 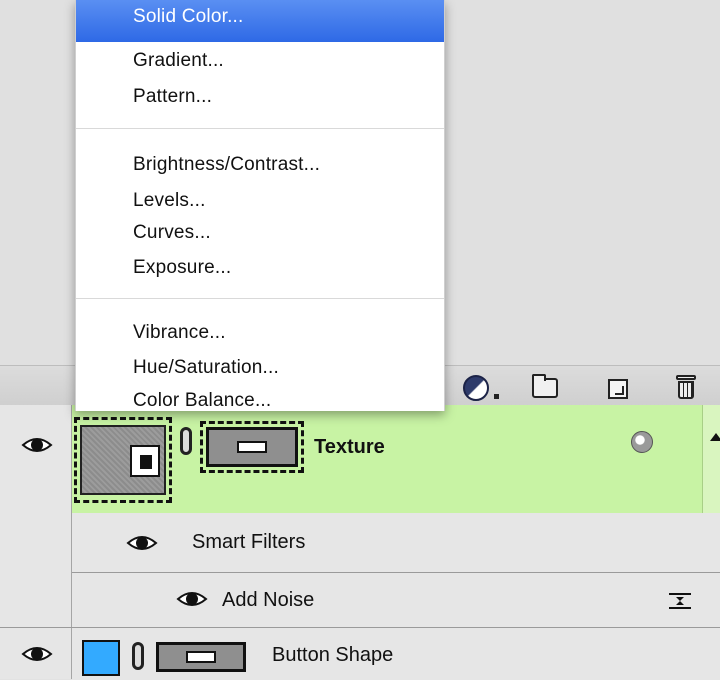 I want to click on dropdown-indicator-icon, so click(x=496, y=396).